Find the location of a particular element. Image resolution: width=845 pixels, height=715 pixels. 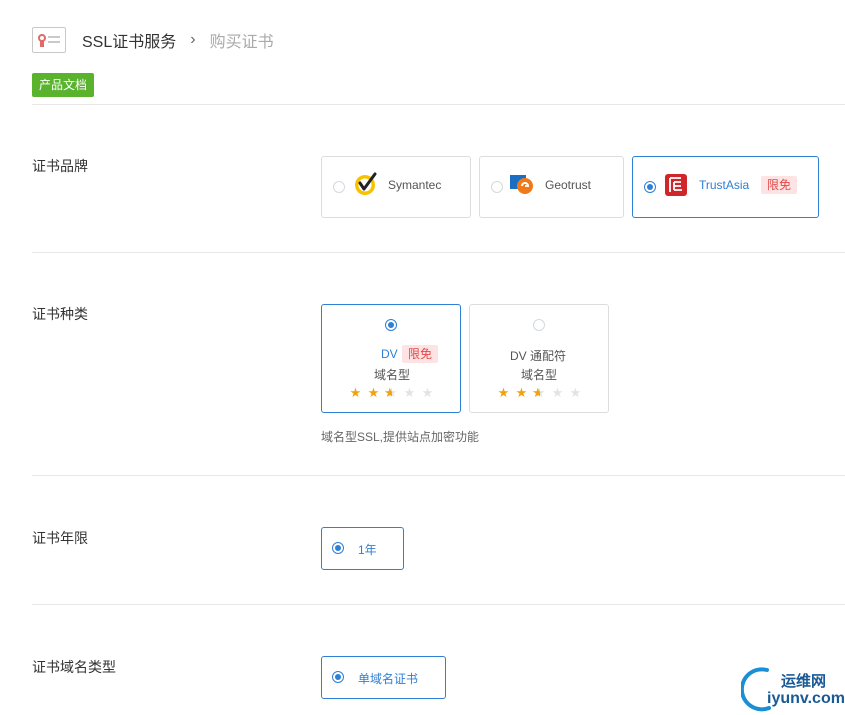

radio-dv is located at coordinates (391, 325).